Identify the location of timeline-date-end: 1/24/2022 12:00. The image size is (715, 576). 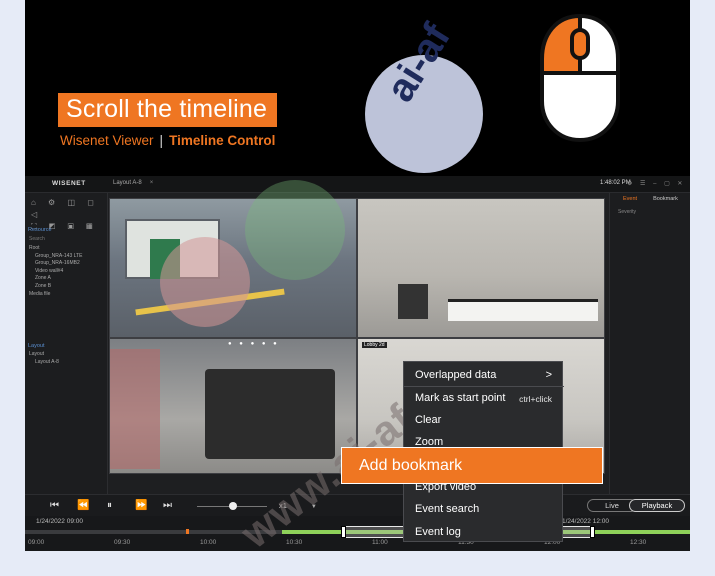
(585, 521).